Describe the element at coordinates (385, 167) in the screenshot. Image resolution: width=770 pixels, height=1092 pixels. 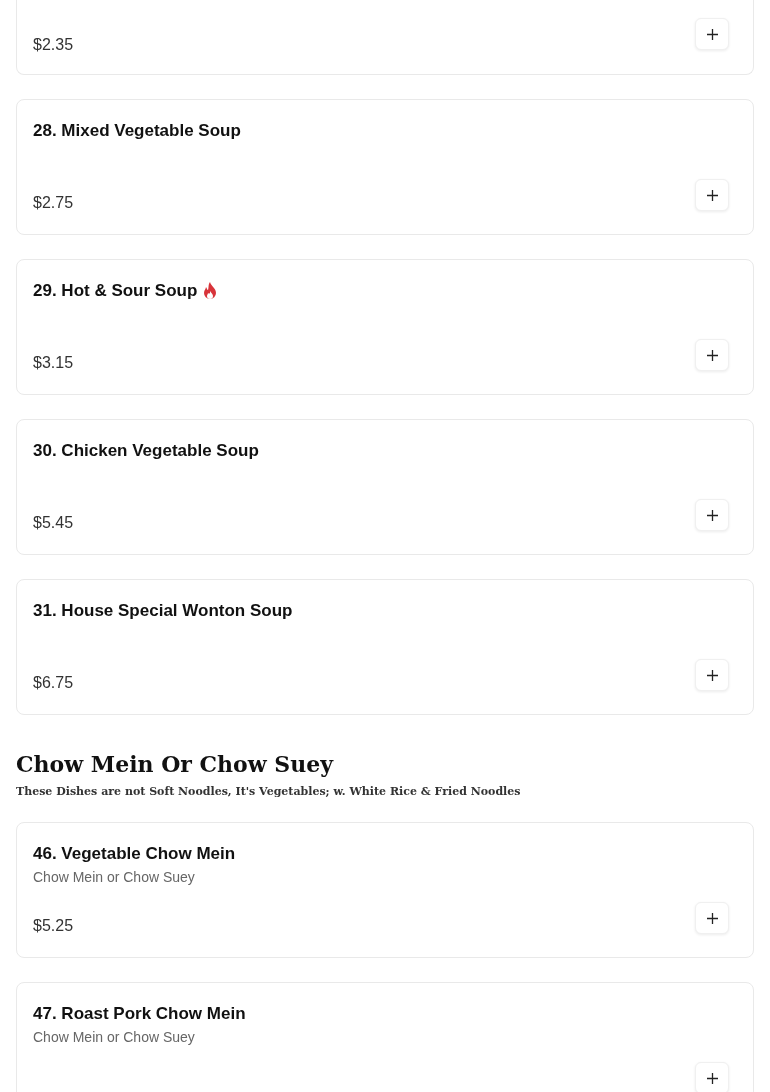
I see `menu-item-card: 28. Mixed Vegetable Soup $2.75` at that location.